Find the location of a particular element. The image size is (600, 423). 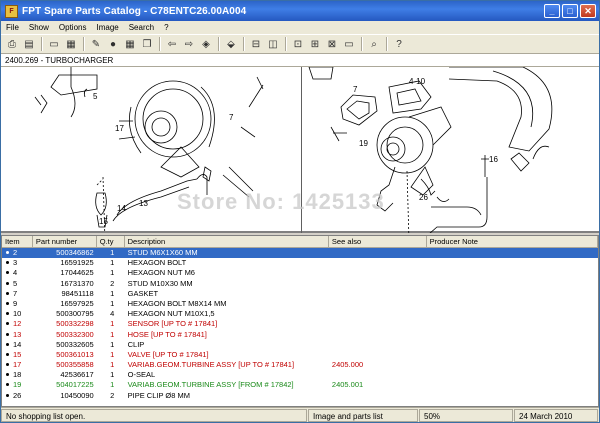

callout-label: 13 is located at coordinates (143, 203).